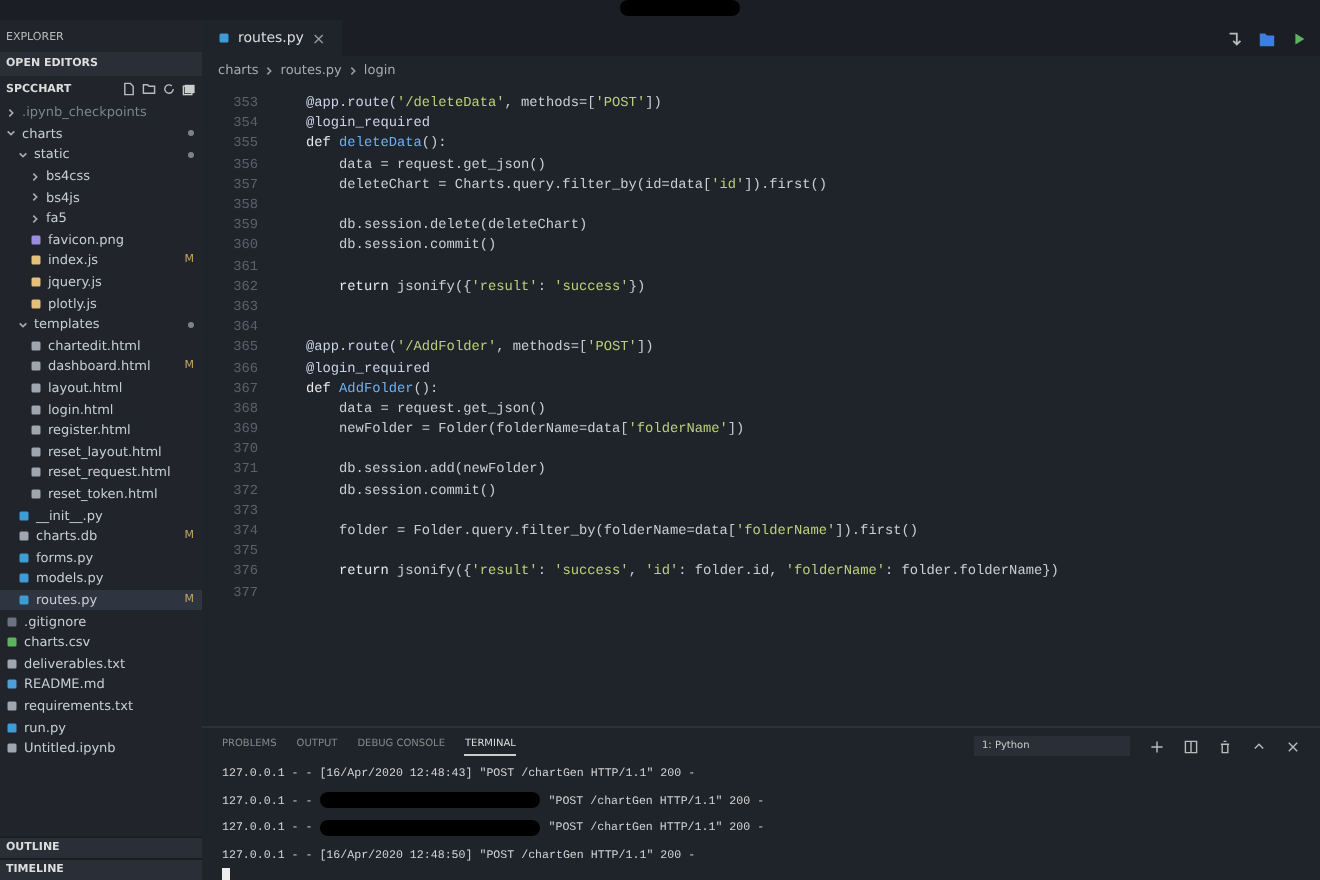 The height and width of the screenshot is (880, 1320). I want to click on chevron-up-icon, so click(1259, 746).